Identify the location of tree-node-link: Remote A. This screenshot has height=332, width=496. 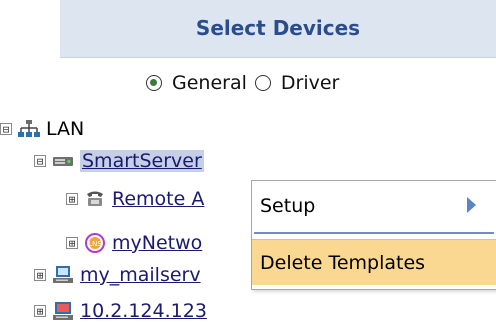
(158, 199).